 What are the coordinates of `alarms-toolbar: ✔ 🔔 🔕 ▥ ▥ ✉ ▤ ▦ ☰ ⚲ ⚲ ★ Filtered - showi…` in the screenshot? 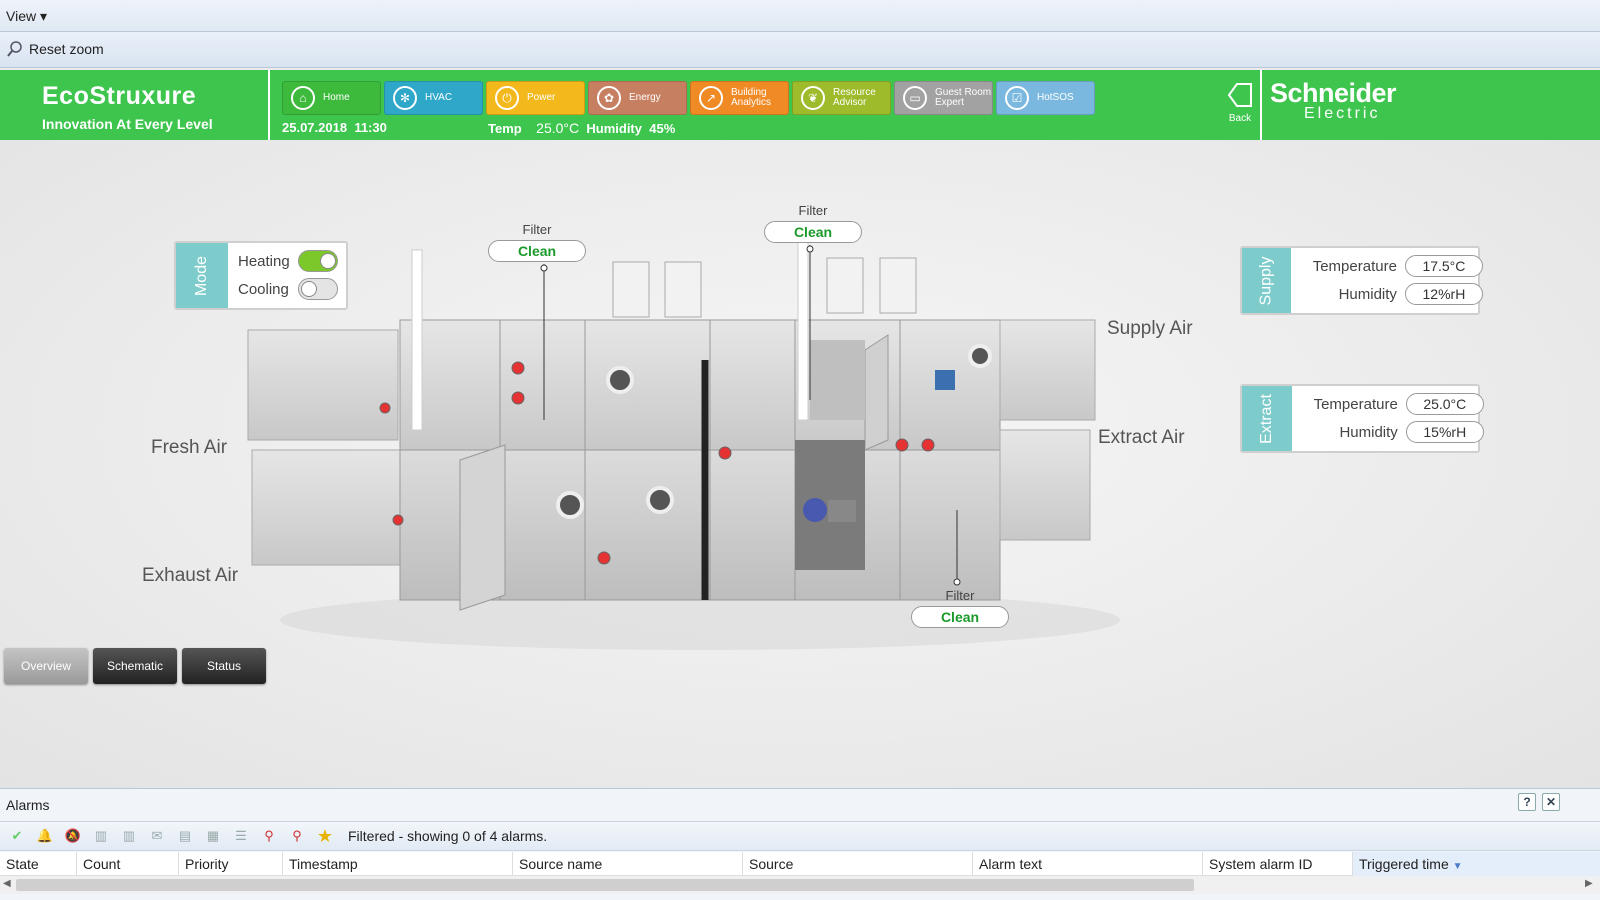 It's located at (800, 836).